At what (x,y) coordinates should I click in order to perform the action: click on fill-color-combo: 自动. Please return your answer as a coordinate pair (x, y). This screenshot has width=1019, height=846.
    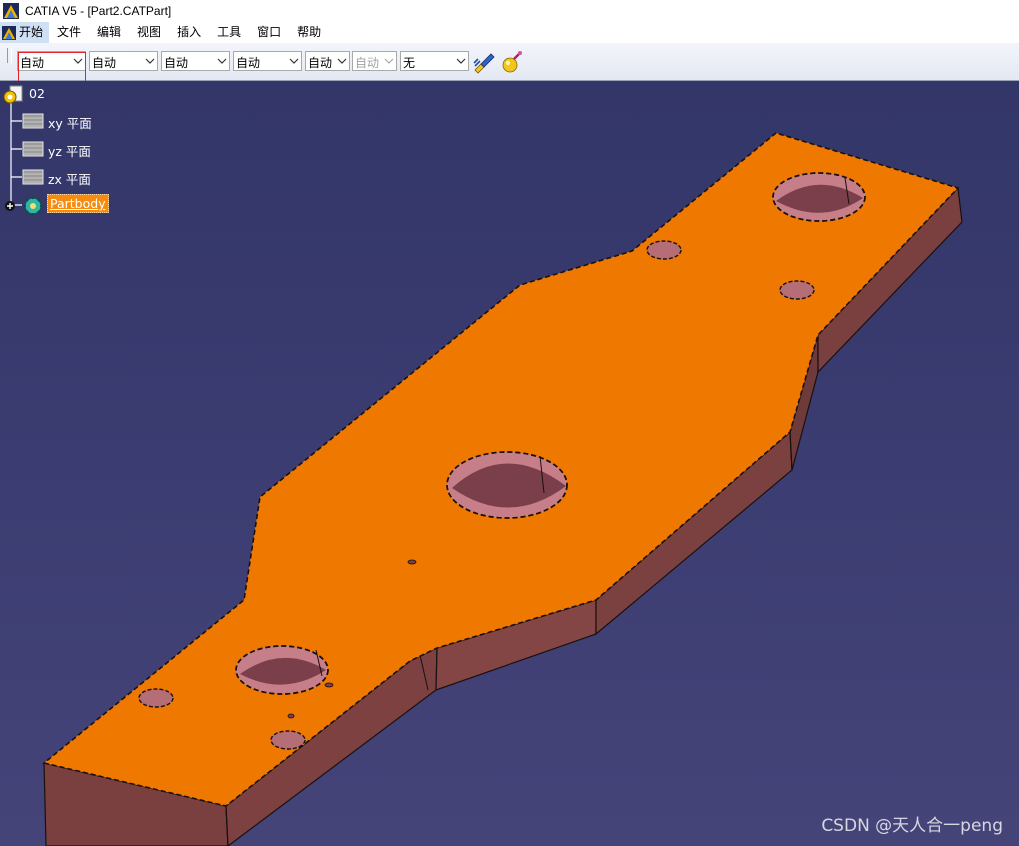
    Looking at the image, I should click on (51, 61).